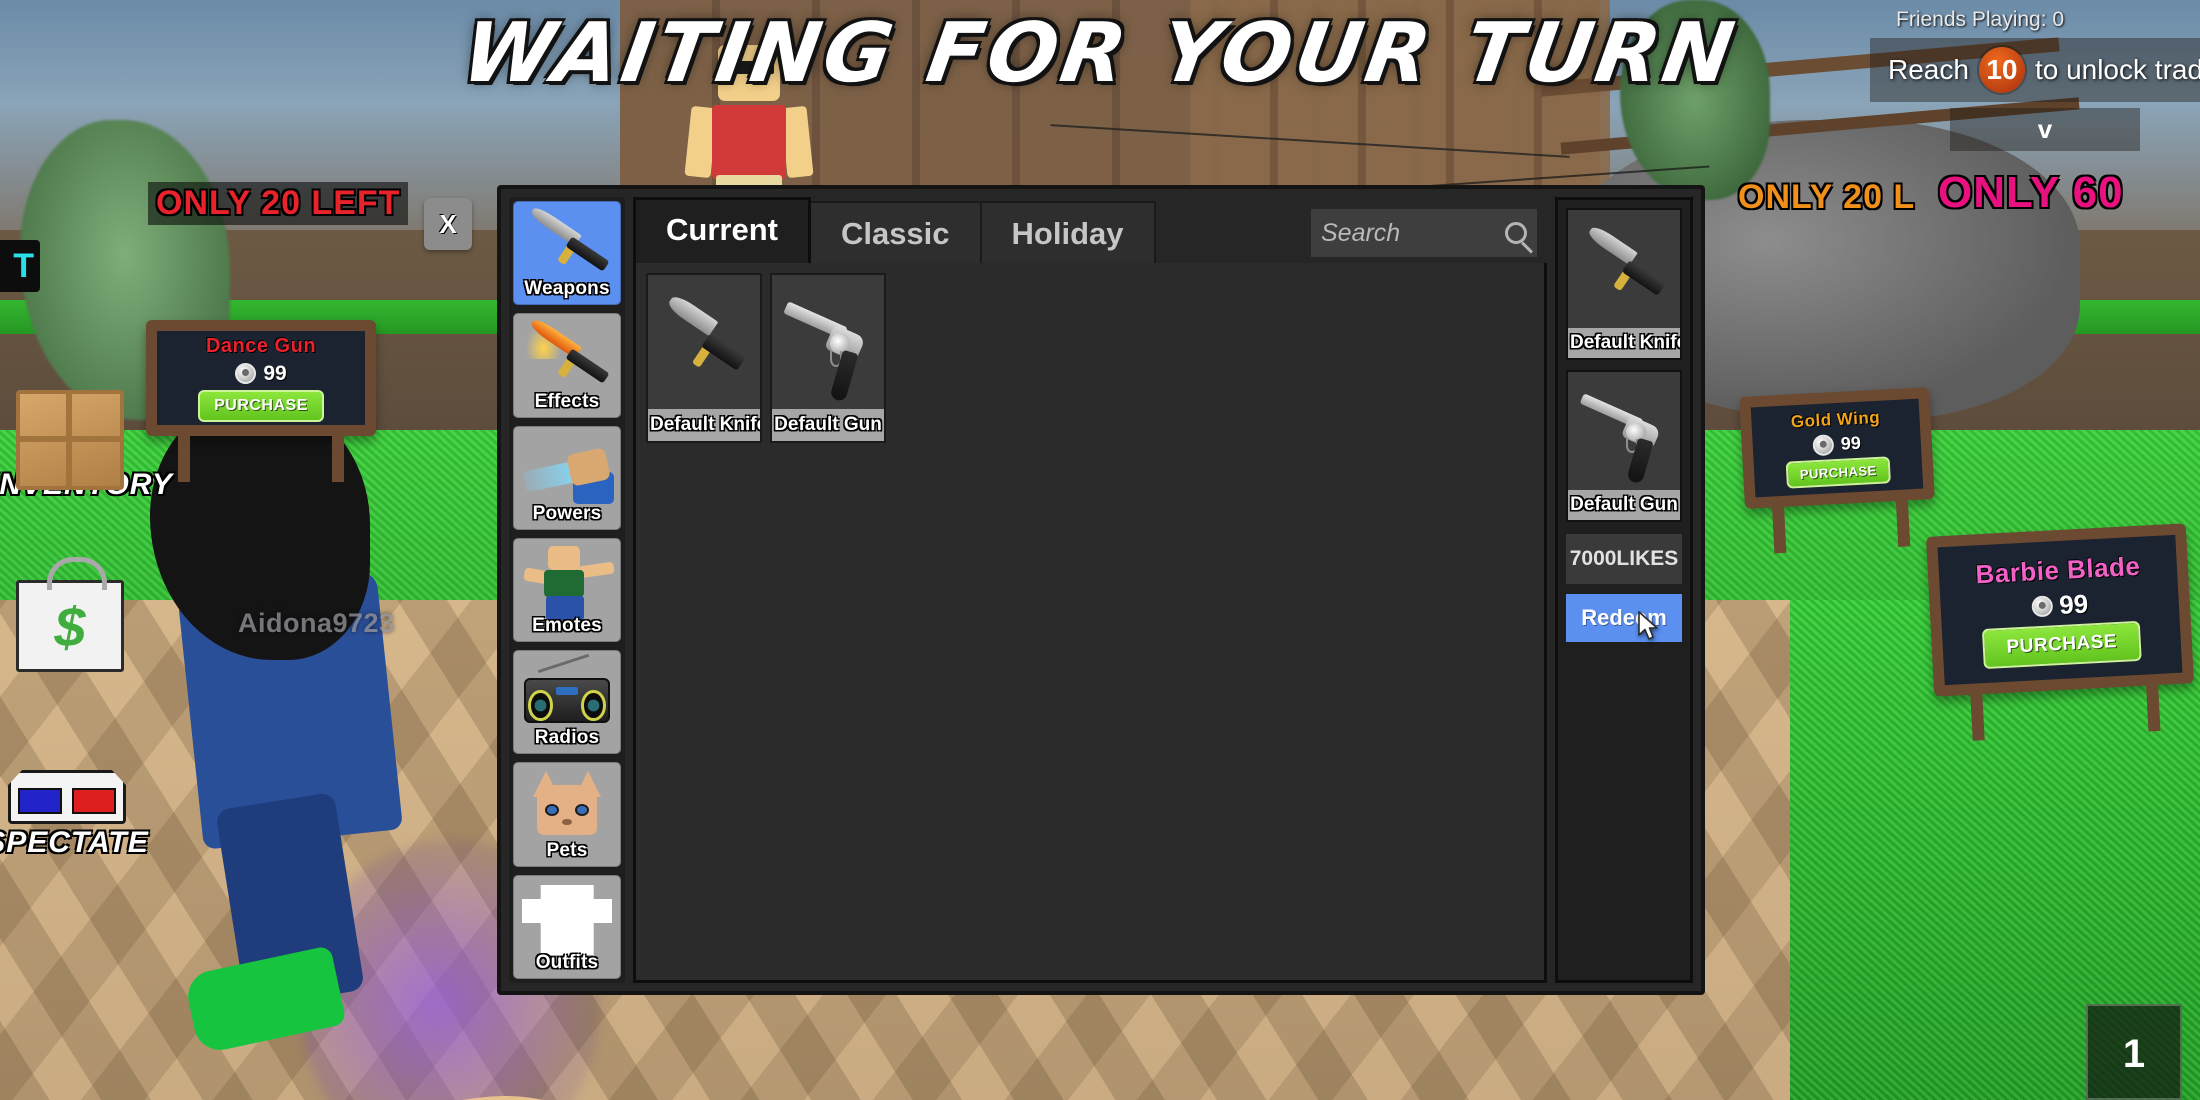  I want to click on sidebar-item-outfits: Outfits, so click(567, 926).